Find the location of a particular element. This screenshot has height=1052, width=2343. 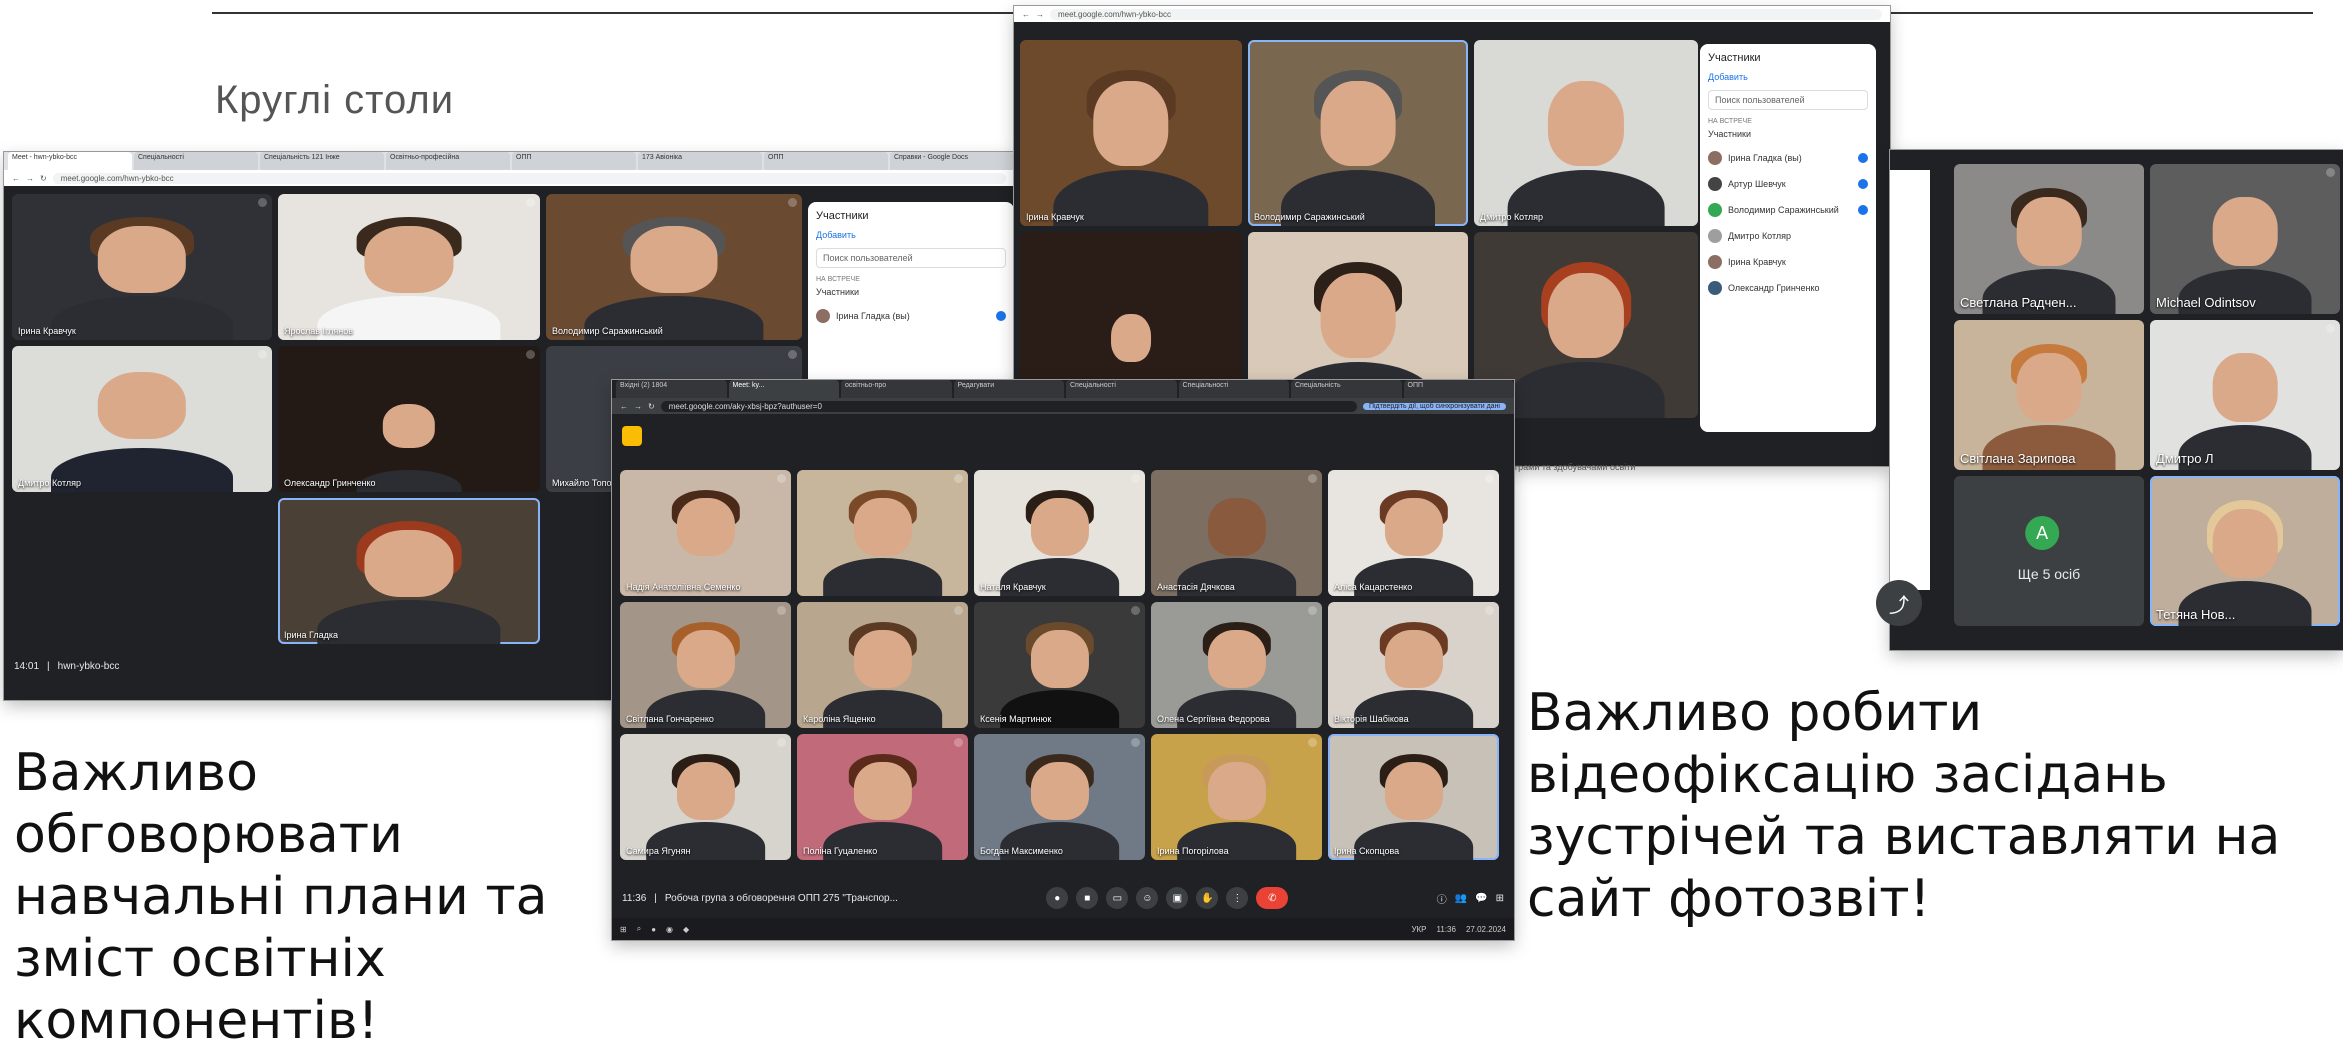

participant-tile: Michael Odintsov is located at coordinates (2245, 239).